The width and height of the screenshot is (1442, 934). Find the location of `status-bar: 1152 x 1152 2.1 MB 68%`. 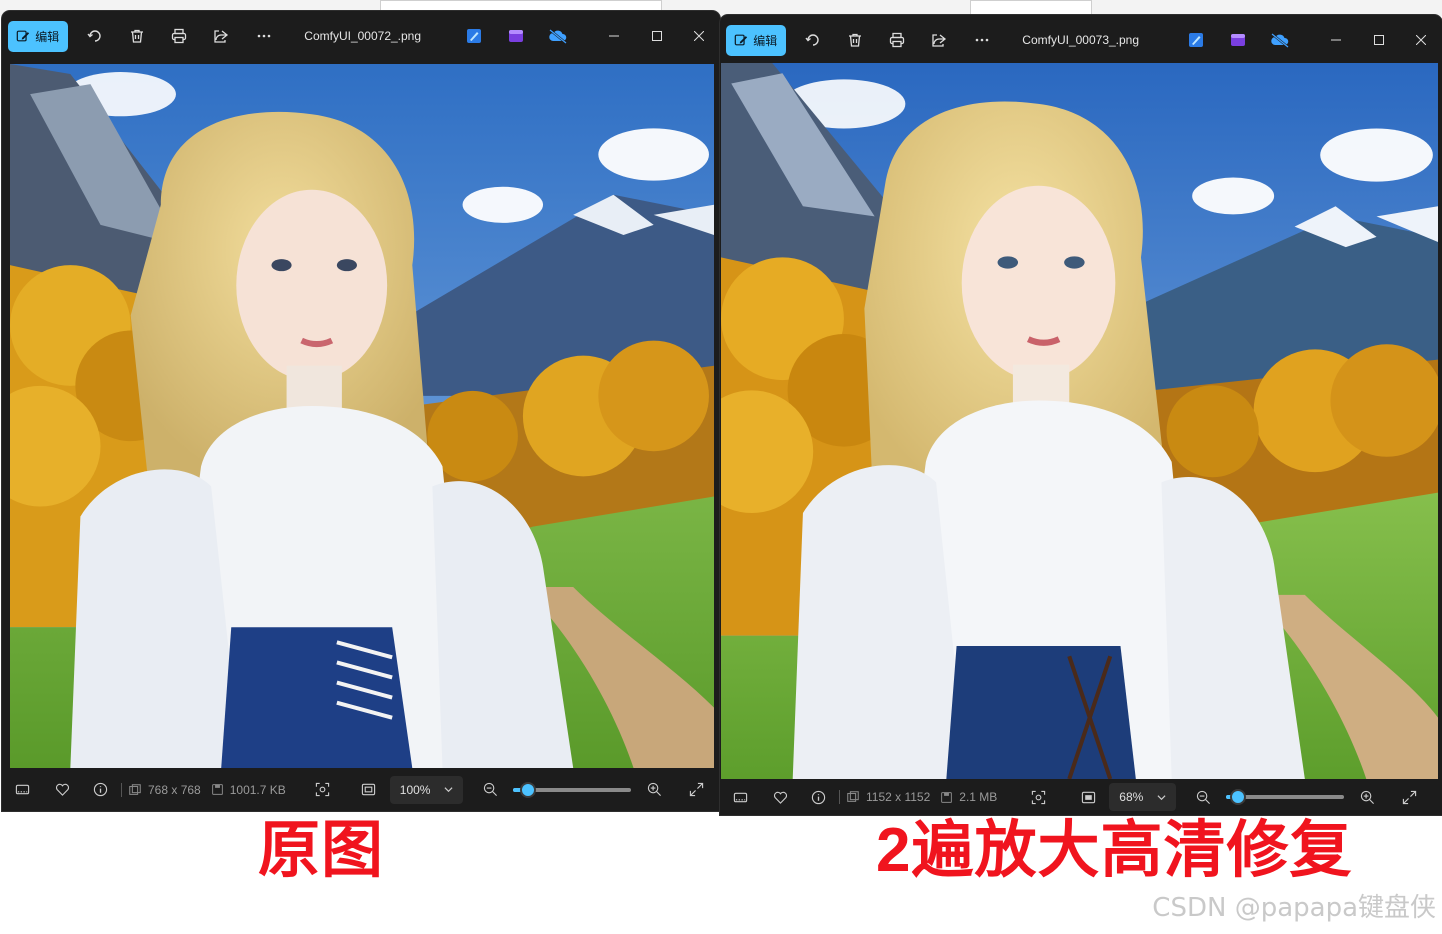

status-bar: 1152 x 1152 2.1 MB 68% is located at coordinates (1081, 797).